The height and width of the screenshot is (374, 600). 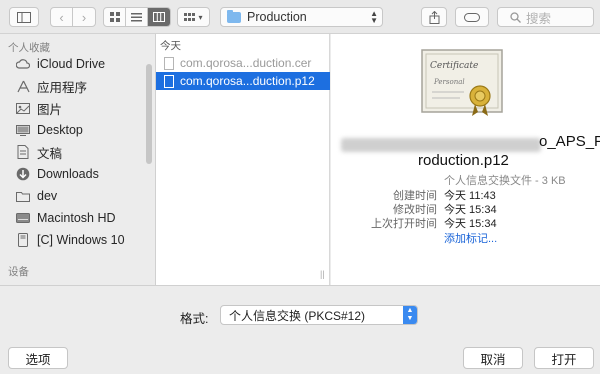 I want to click on list-view-button, so click(x=137, y=17).